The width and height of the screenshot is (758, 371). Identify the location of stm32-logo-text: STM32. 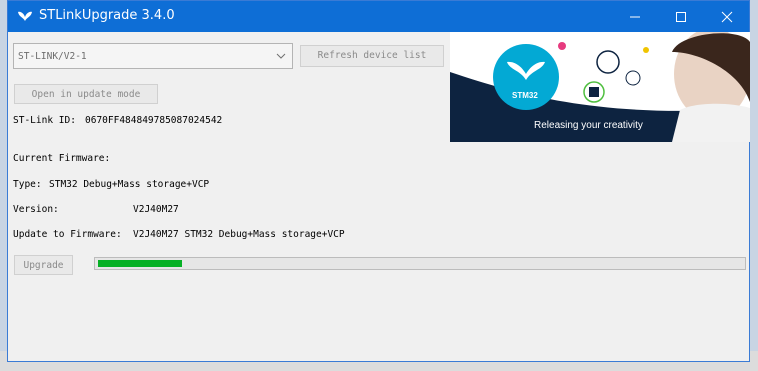
(525, 95).